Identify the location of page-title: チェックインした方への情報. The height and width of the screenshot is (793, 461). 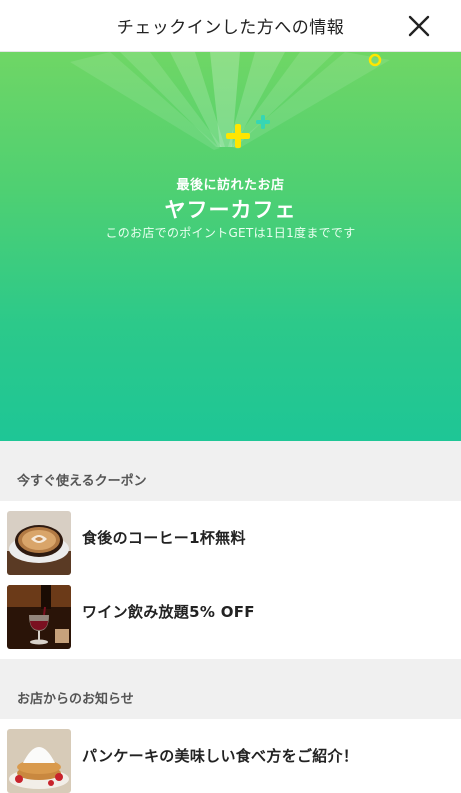
(230, 28).